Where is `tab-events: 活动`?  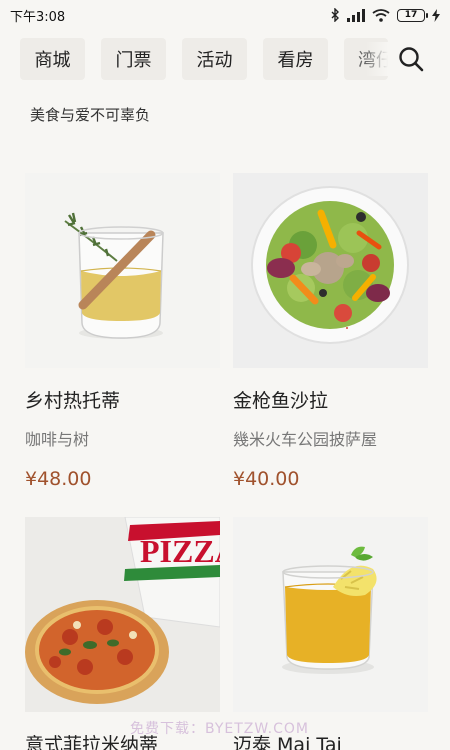 tab-events: 活动 is located at coordinates (214, 59).